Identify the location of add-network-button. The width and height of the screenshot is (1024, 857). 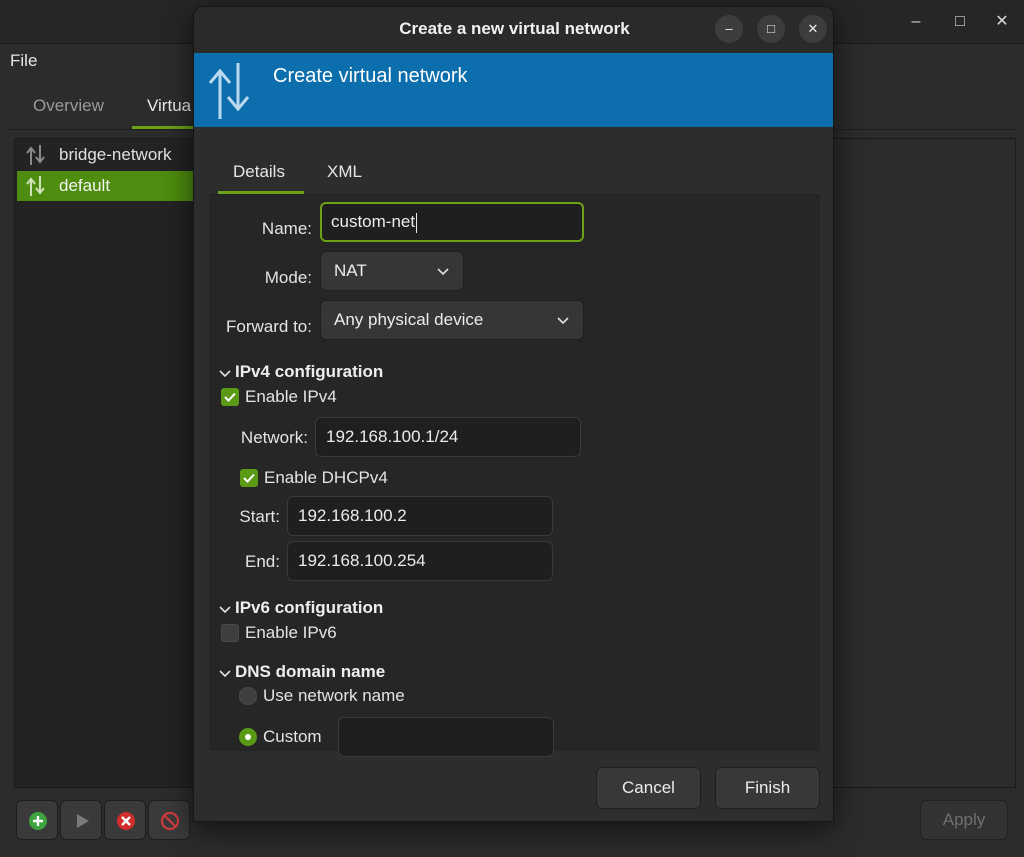
(37, 820).